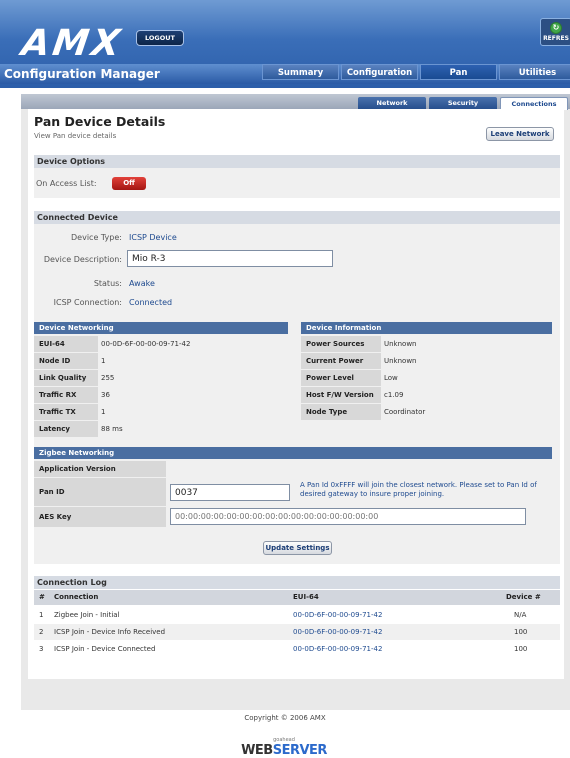 This screenshot has width=570, height=758. Describe the element at coordinates (161, 412) in the screenshot. I see `device-networking-row: Traffic TX 1` at that location.